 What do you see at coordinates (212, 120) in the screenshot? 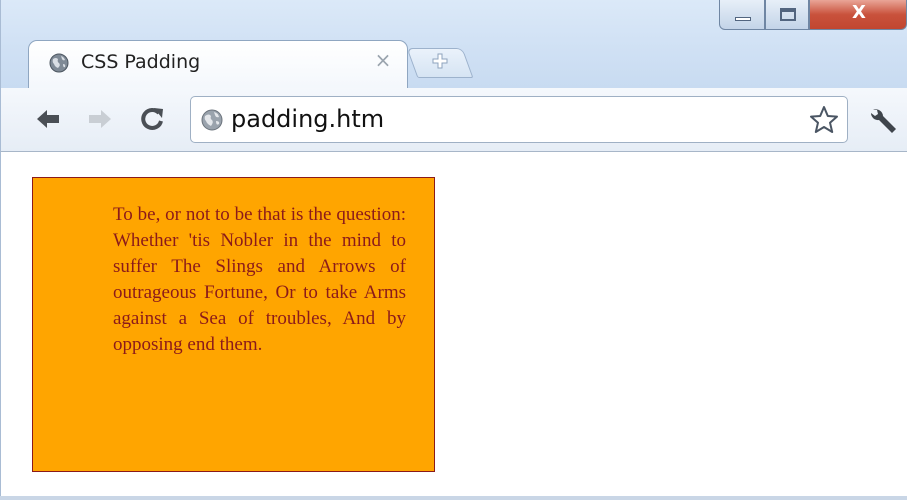
I see `page-globe-icon` at bounding box center [212, 120].